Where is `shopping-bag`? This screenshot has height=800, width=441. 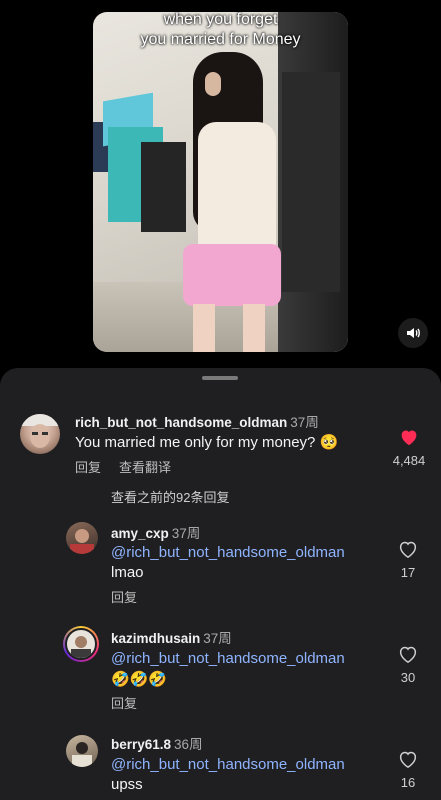 shopping-bag is located at coordinates (163, 187).